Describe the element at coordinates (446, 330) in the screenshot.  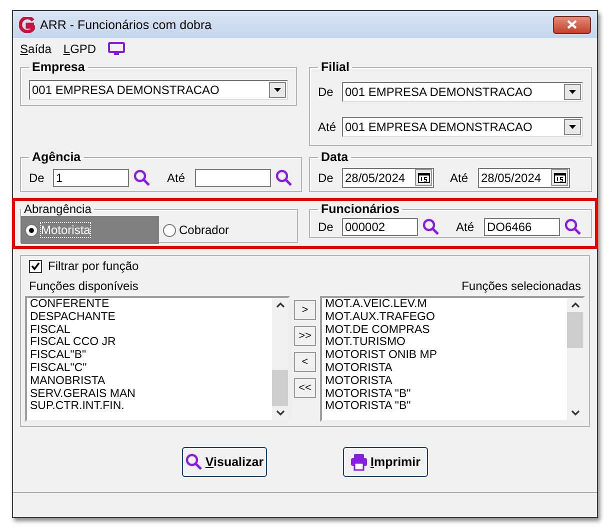
I see `list-item: MOT.DE COMPRAS` at that location.